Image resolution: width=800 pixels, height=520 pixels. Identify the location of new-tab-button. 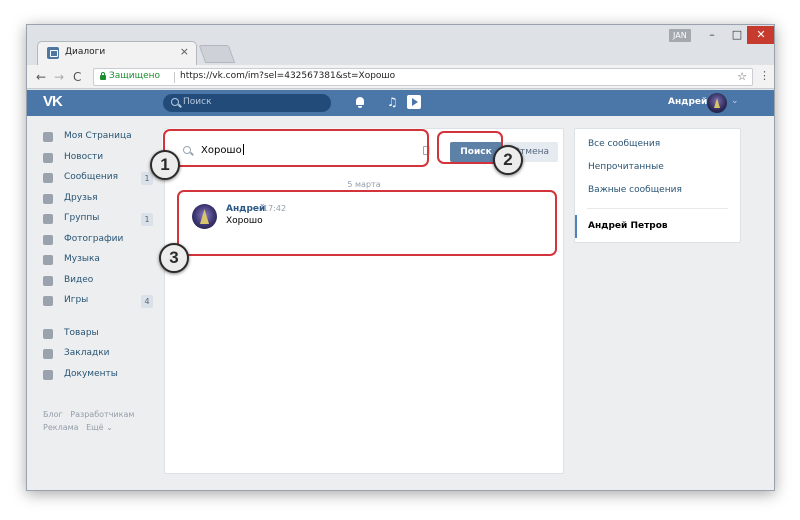
(217, 54).